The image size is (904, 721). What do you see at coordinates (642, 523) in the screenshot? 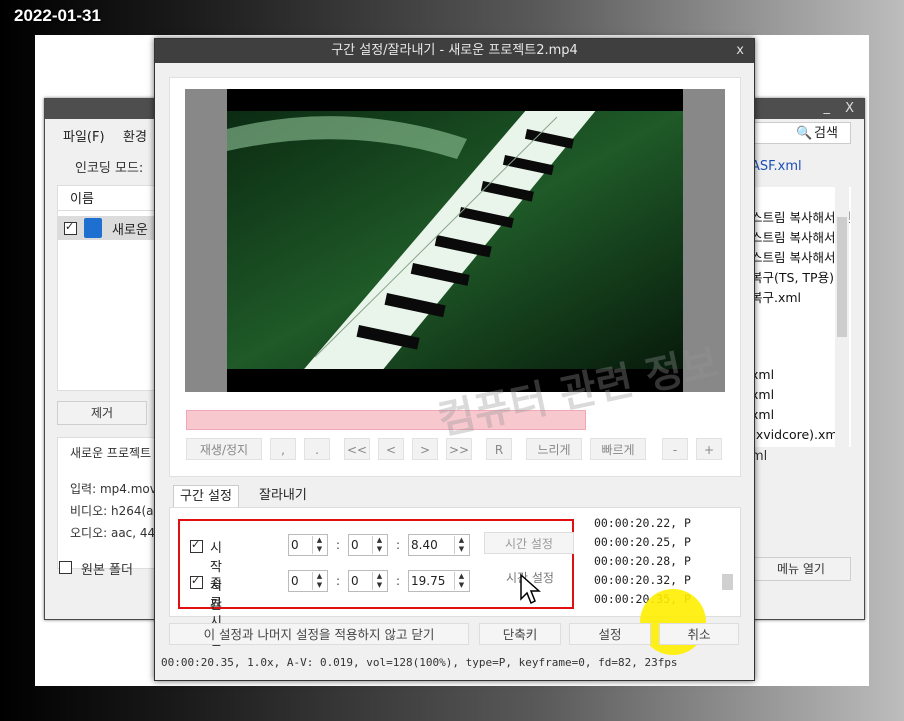
I see `log-item: 00:00:20.22, P` at bounding box center [642, 523].